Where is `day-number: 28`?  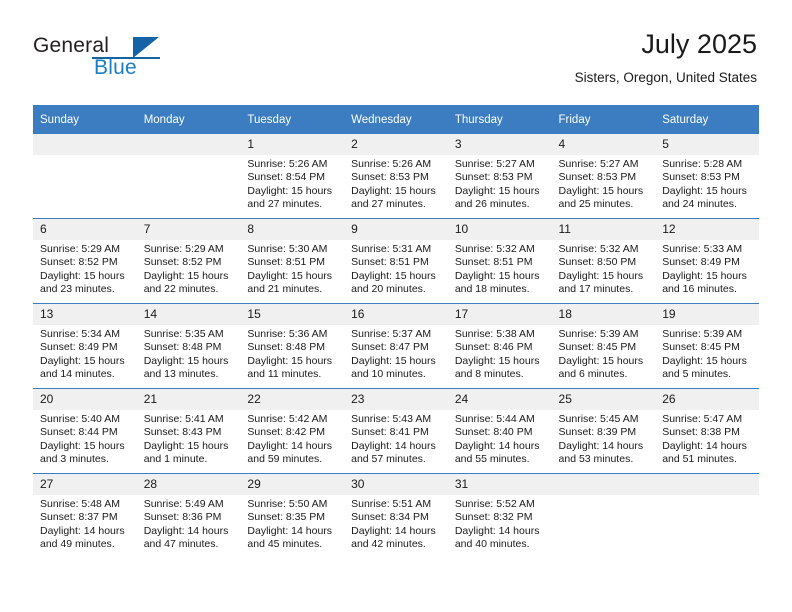
day-number: 28 is located at coordinates (188, 484).